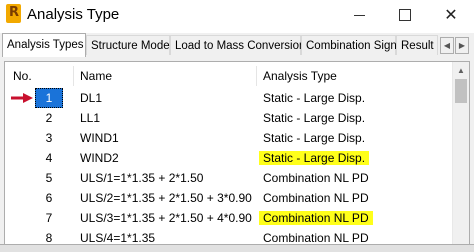  Describe the element at coordinates (225, 98) in the screenshot. I see `list-row: 1 DL1 Static - Large Disp.` at that location.